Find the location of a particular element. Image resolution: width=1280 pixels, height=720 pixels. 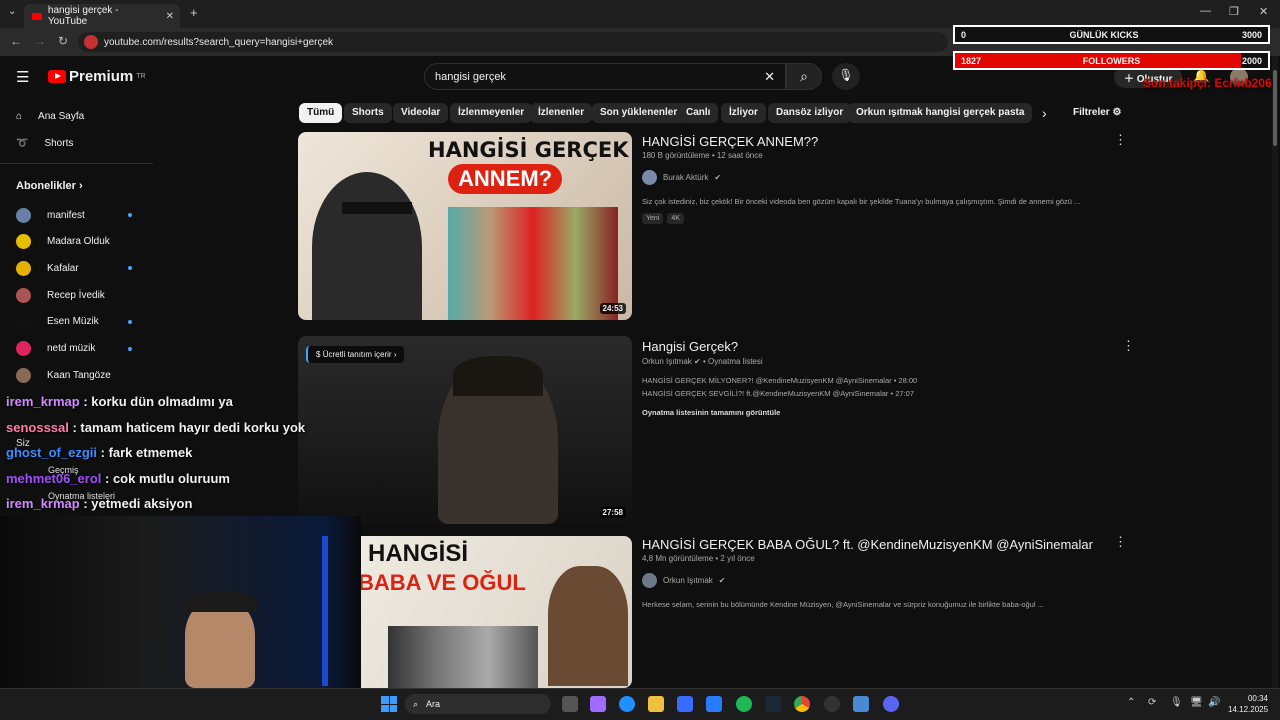

paid-text: Ücretli tanıtım içerir is located at coordinates (357, 354).